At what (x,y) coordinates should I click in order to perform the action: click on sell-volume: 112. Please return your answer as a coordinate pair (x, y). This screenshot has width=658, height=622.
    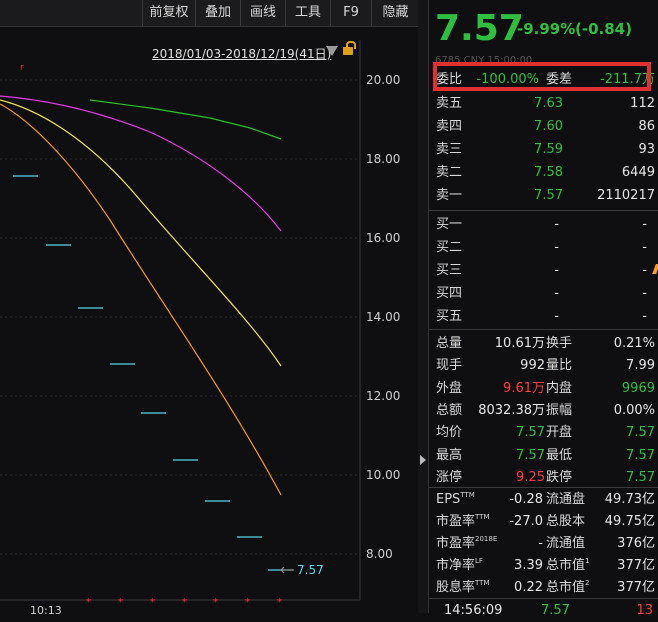
    Looking at the image, I should click on (642, 103).